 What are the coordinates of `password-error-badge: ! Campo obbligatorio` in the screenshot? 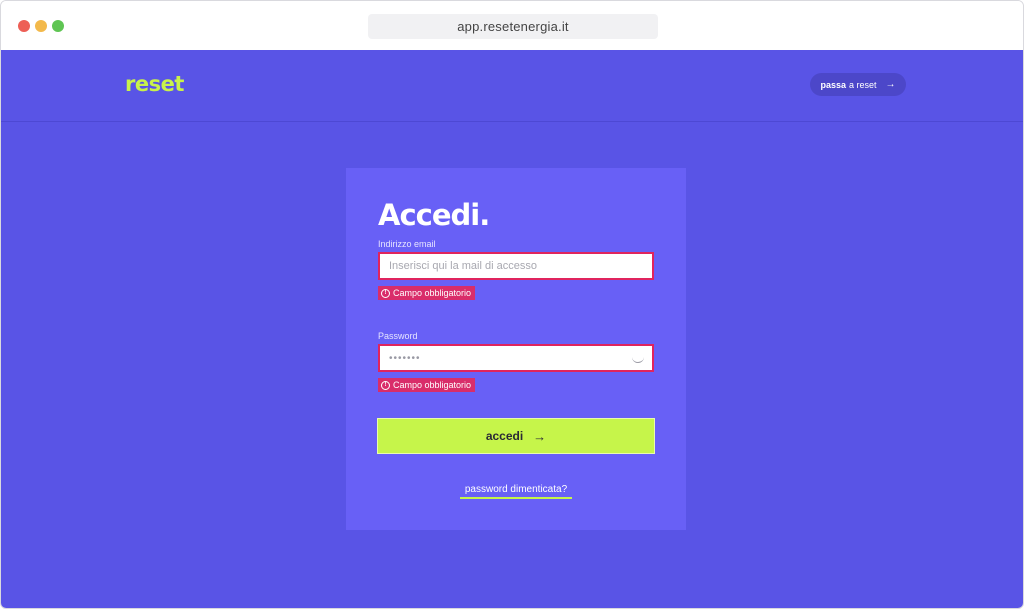 It's located at (427, 385).